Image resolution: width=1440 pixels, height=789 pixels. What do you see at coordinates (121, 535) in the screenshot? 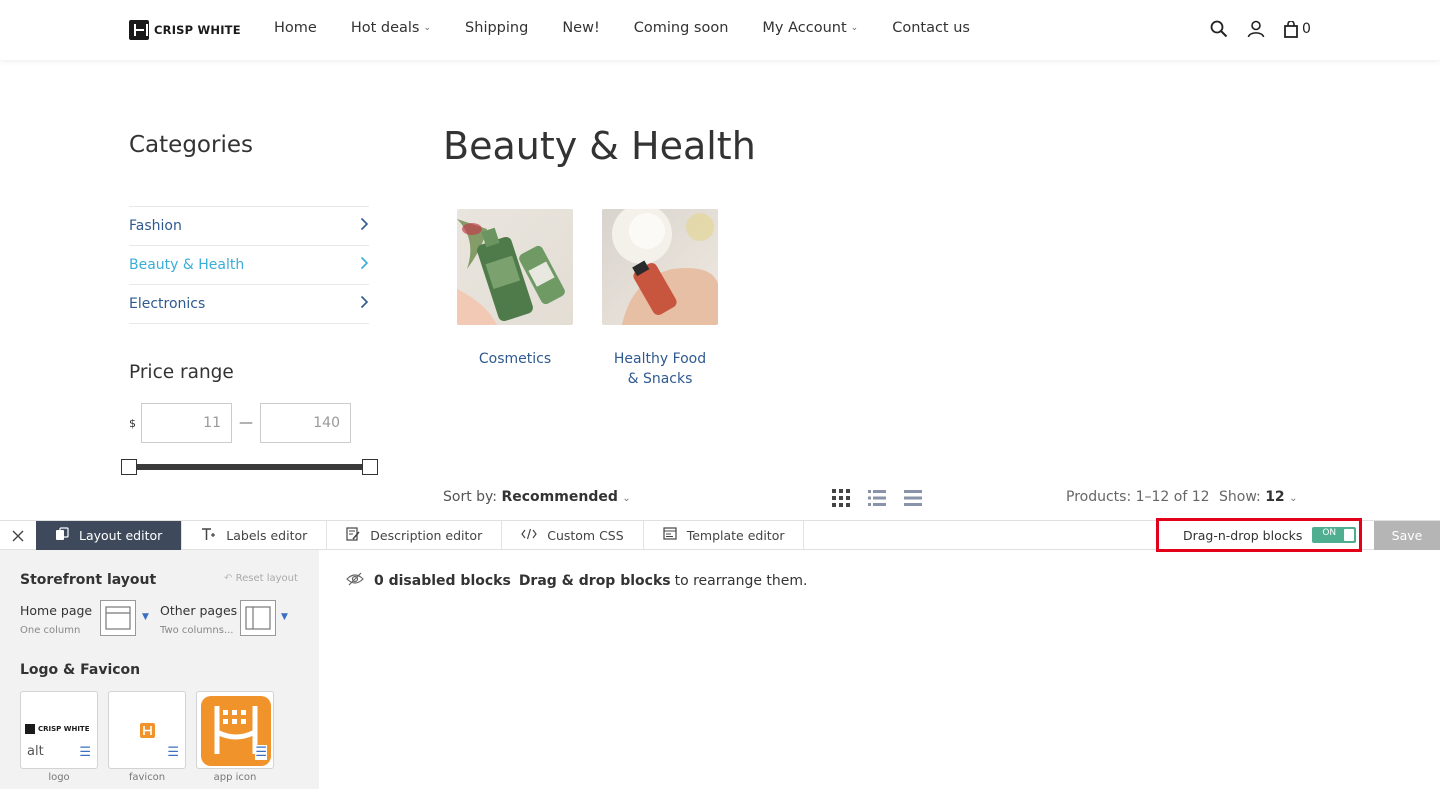
I see `tab-label: Layout editor` at bounding box center [121, 535].